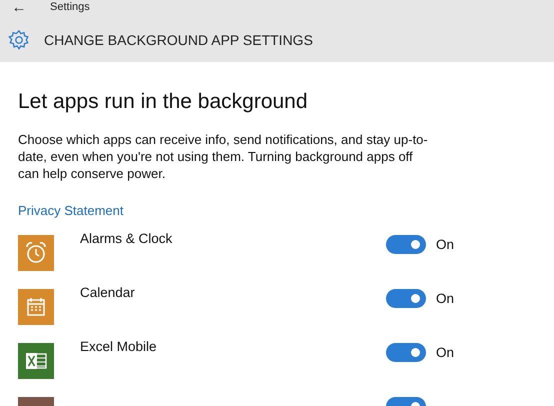  What do you see at coordinates (178, 40) in the screenshot?
I see `page-title: CHANGE BACKGROUND APP SETTINGS` at bounding box center [178, 40].